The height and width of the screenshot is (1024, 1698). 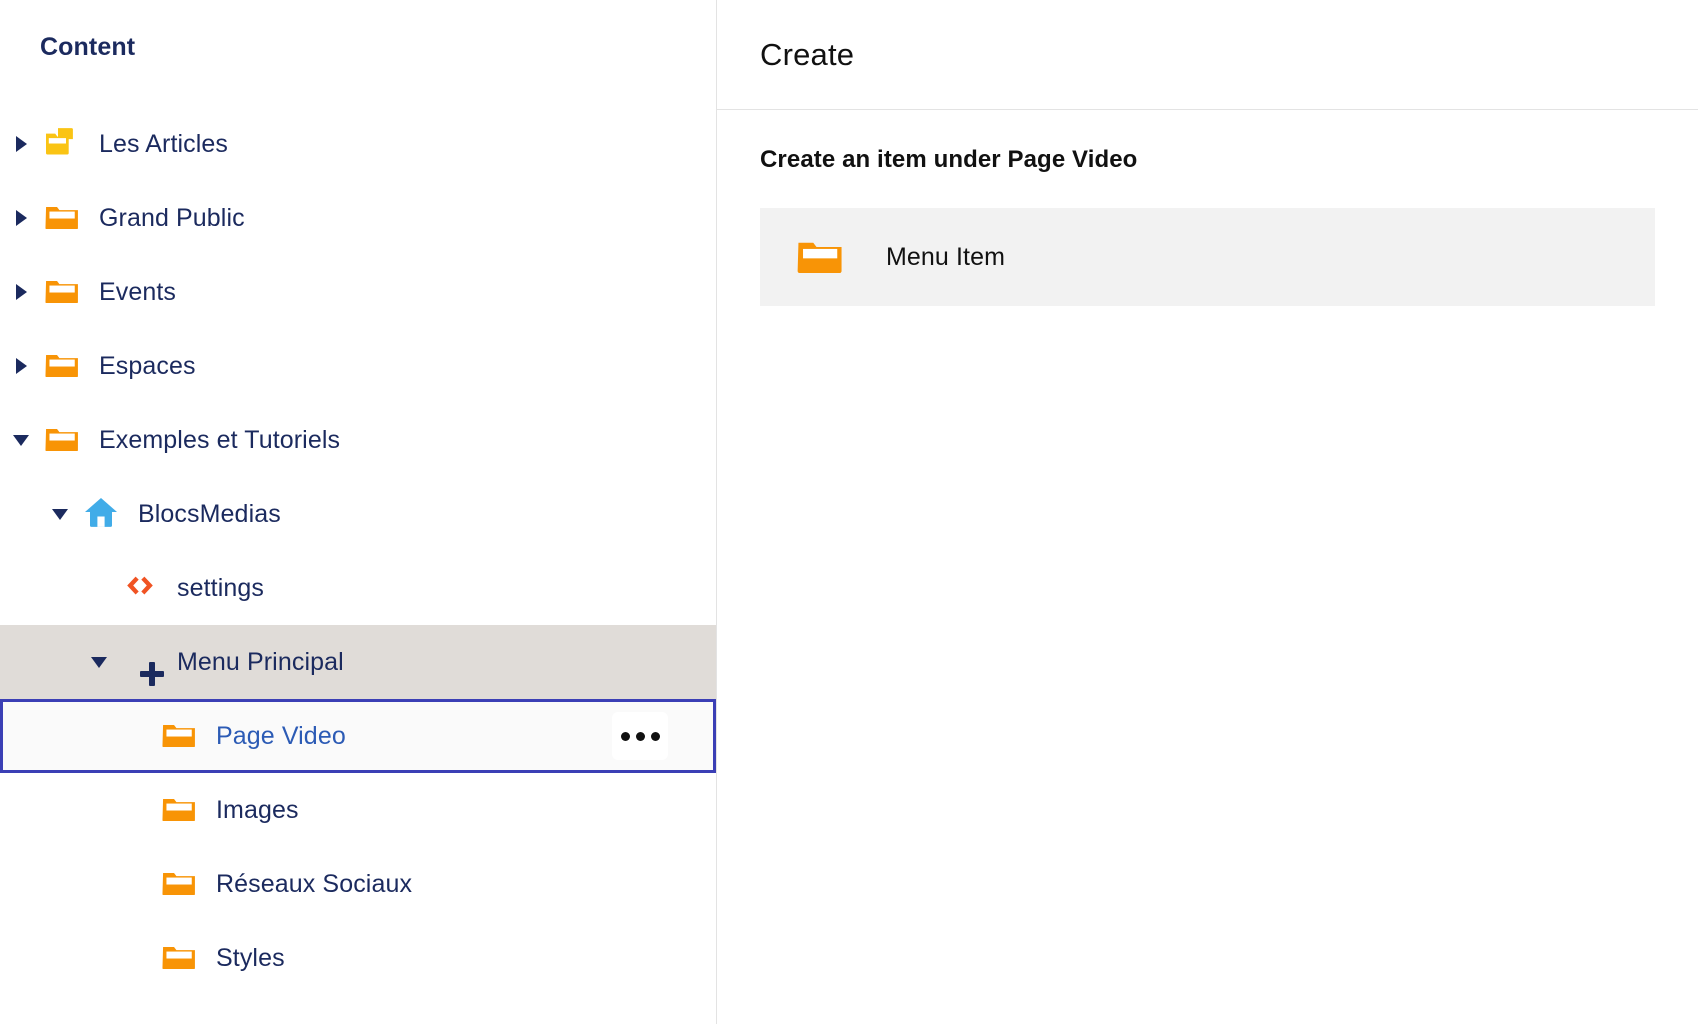 I want to click on tree-item-label: Images, so click(x=257, y=809).